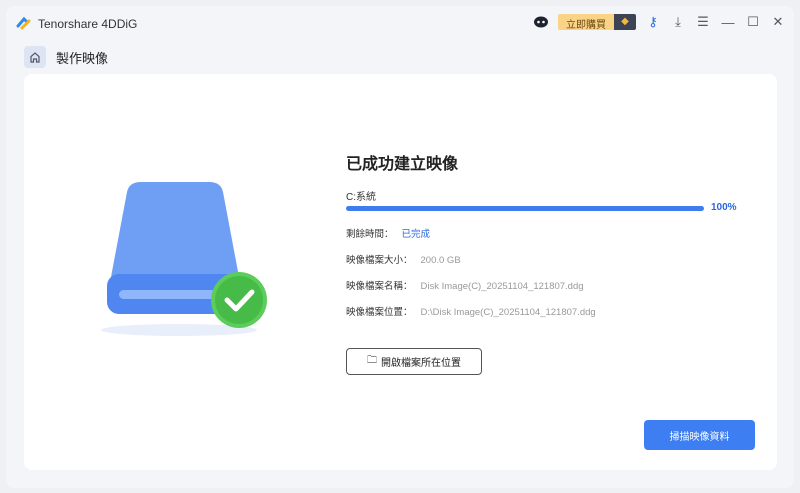  I want to click on row-value: Disk Image(C)_20251104_121807.ddg, so click(502, 286).